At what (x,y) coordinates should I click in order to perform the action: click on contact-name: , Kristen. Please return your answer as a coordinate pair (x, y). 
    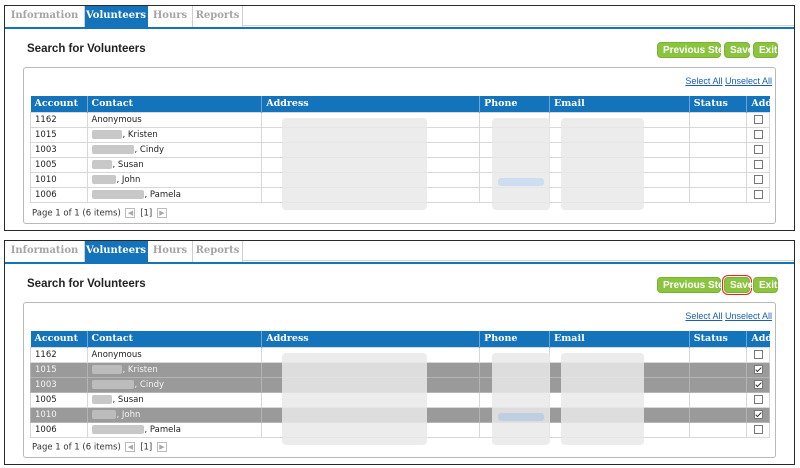
    Looking at the image, I should click on (140, 369).